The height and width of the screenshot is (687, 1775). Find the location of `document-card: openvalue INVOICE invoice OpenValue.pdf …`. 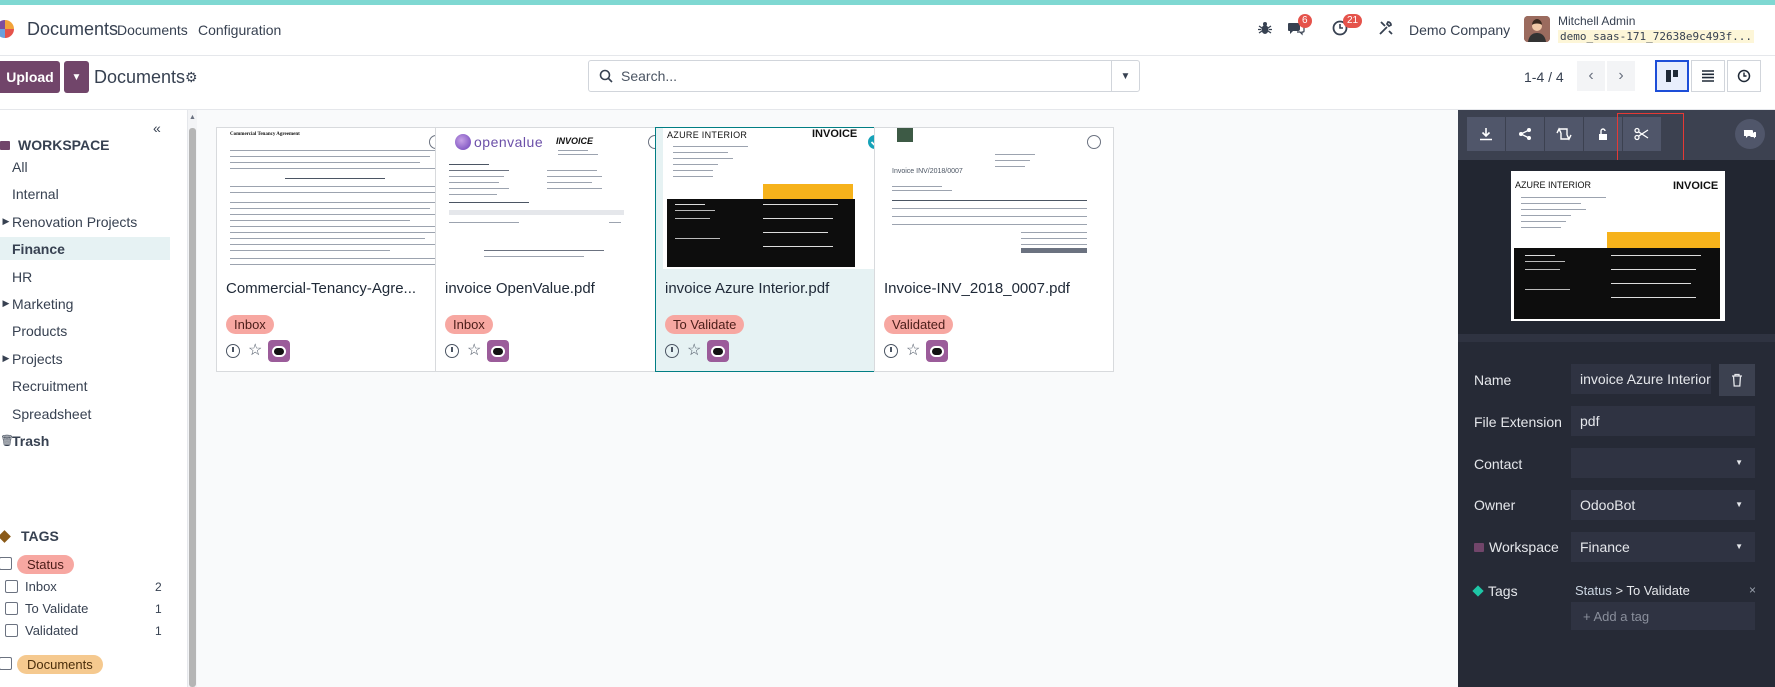

document-card: openvalue INVOICE invoice OpenValue.pdf … is located at coordinates (555, 249).